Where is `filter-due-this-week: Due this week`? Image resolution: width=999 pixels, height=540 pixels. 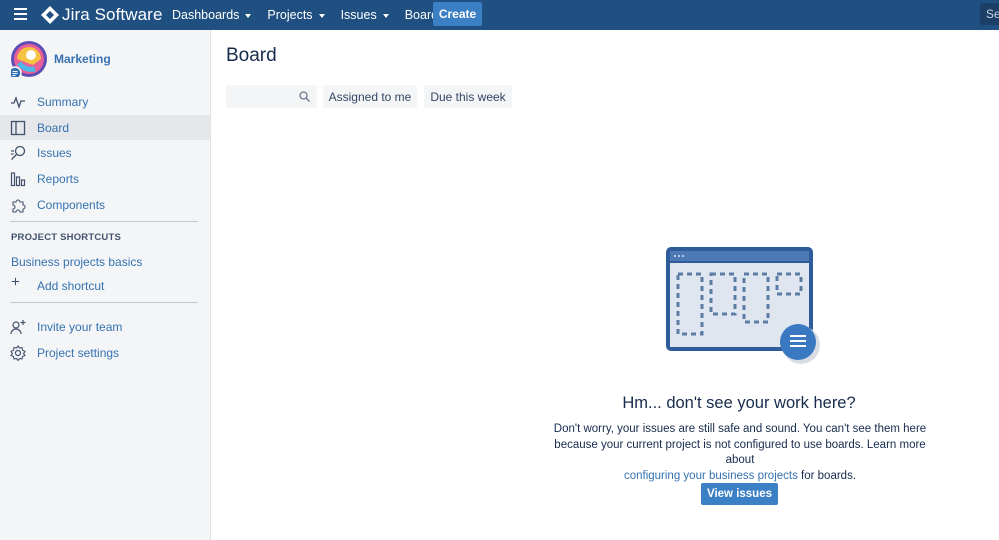 filter-due-this-week: Due this week is located at coordinates (468, 96).